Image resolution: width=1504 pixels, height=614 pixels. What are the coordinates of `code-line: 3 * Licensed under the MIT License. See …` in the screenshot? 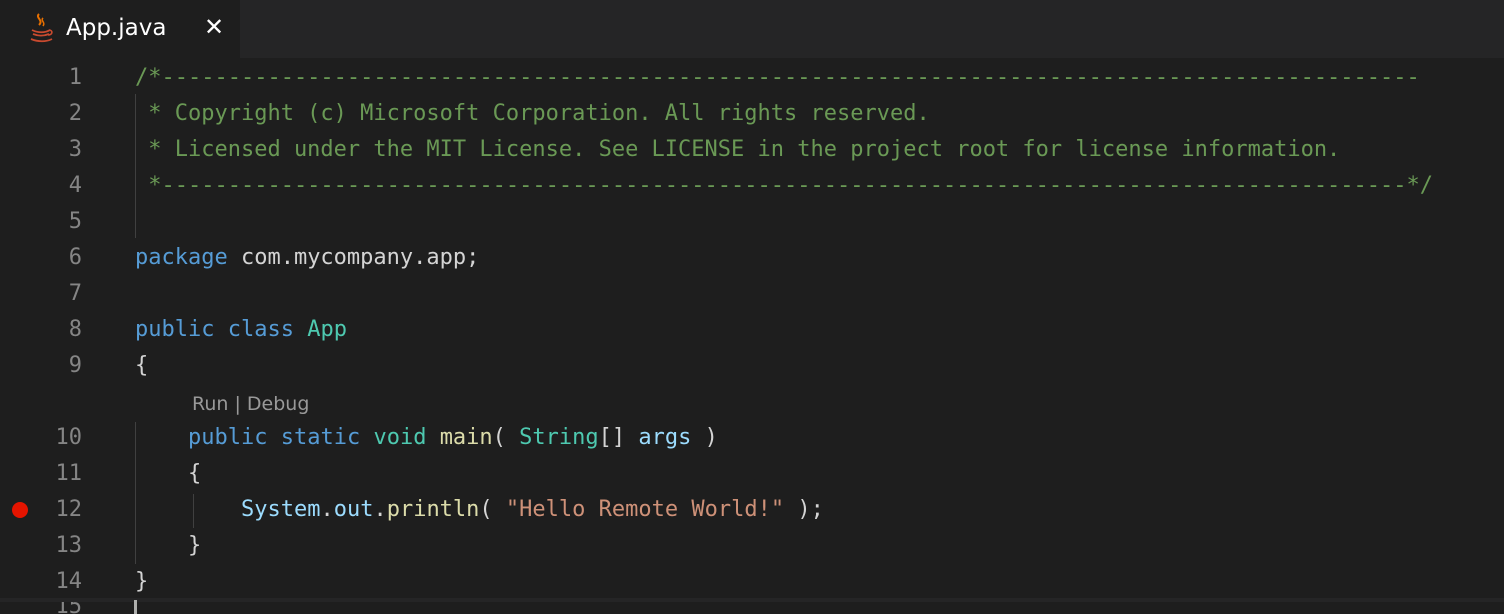 It's located at (752, 150).